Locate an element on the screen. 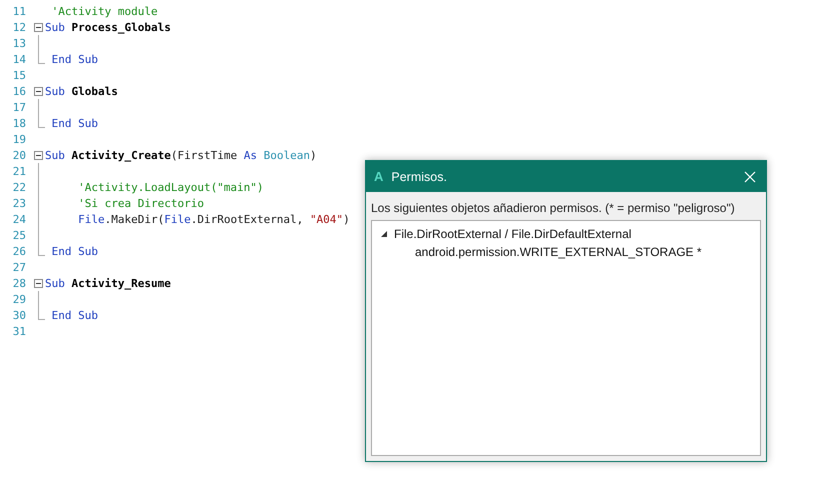 Image resolution: width=816 pixels, height=496 pixels. dialog-message: Los siguientes objetos añadieron permisos. (* = permiso "peligroso") is located at coordinates (553, 208).